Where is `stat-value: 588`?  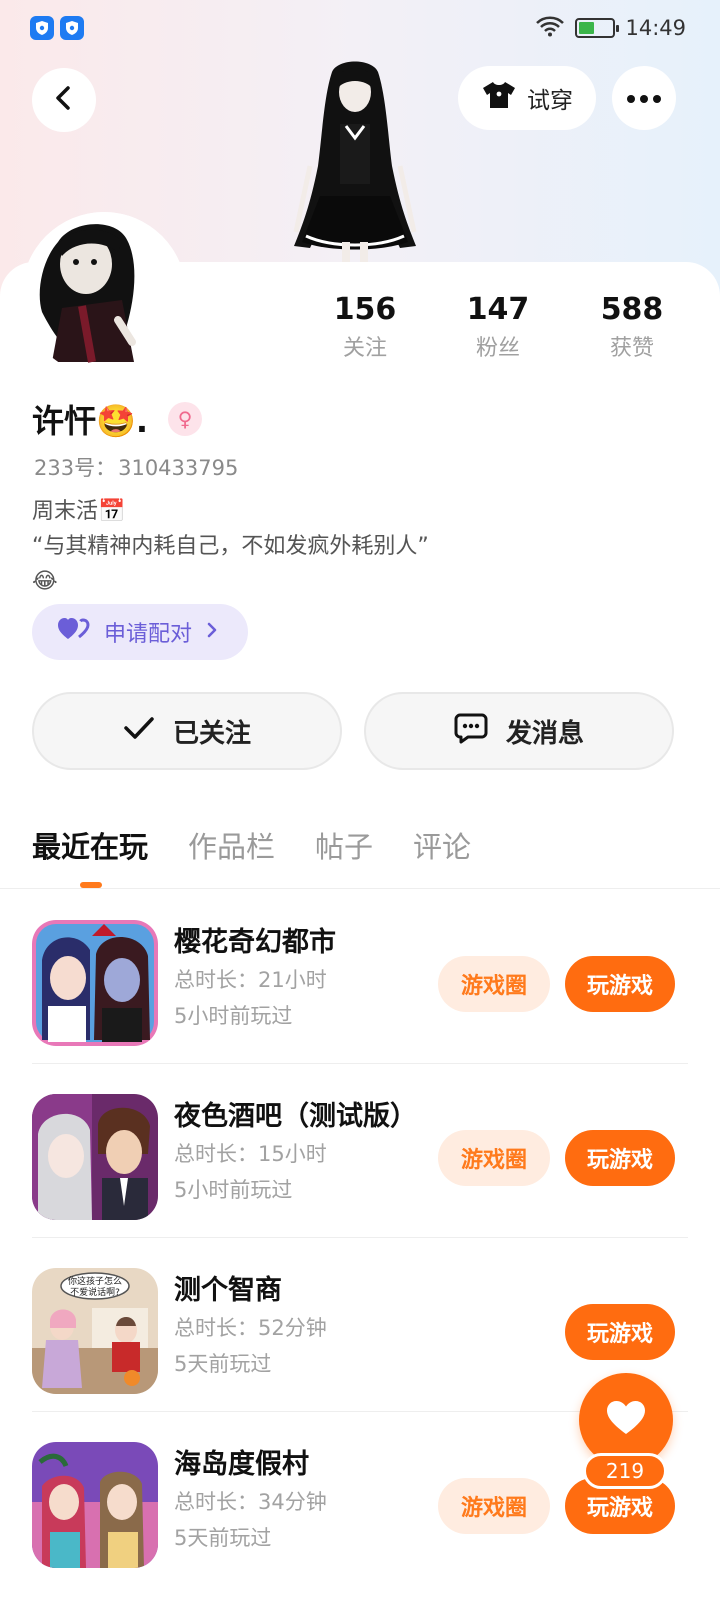
stat-value: 588 is located at coordinates (632, 309).